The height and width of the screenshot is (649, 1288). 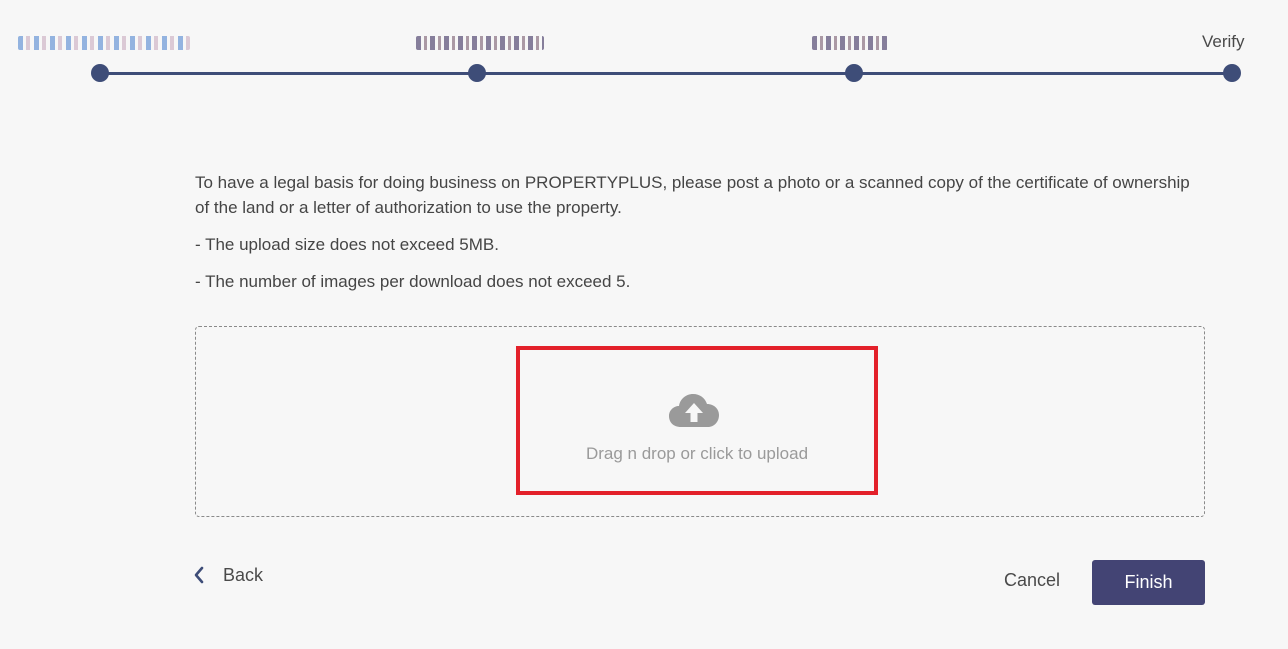 What do you see at coordinates (697, 454) in the screenshot?
I see `upload-instruction-text: Drag n drop or click to upload` at bounding box center [697, 454].